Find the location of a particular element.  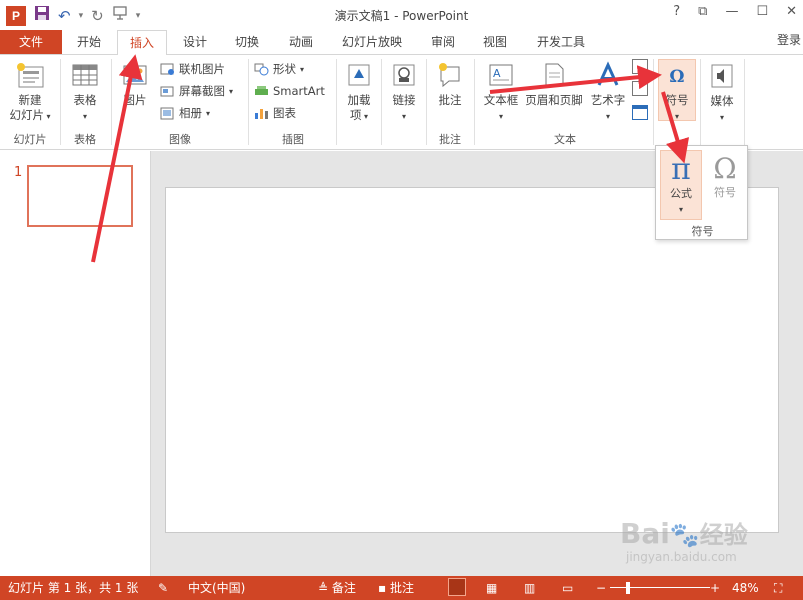

slide-number: 1 is located at coordinates (18, 172).